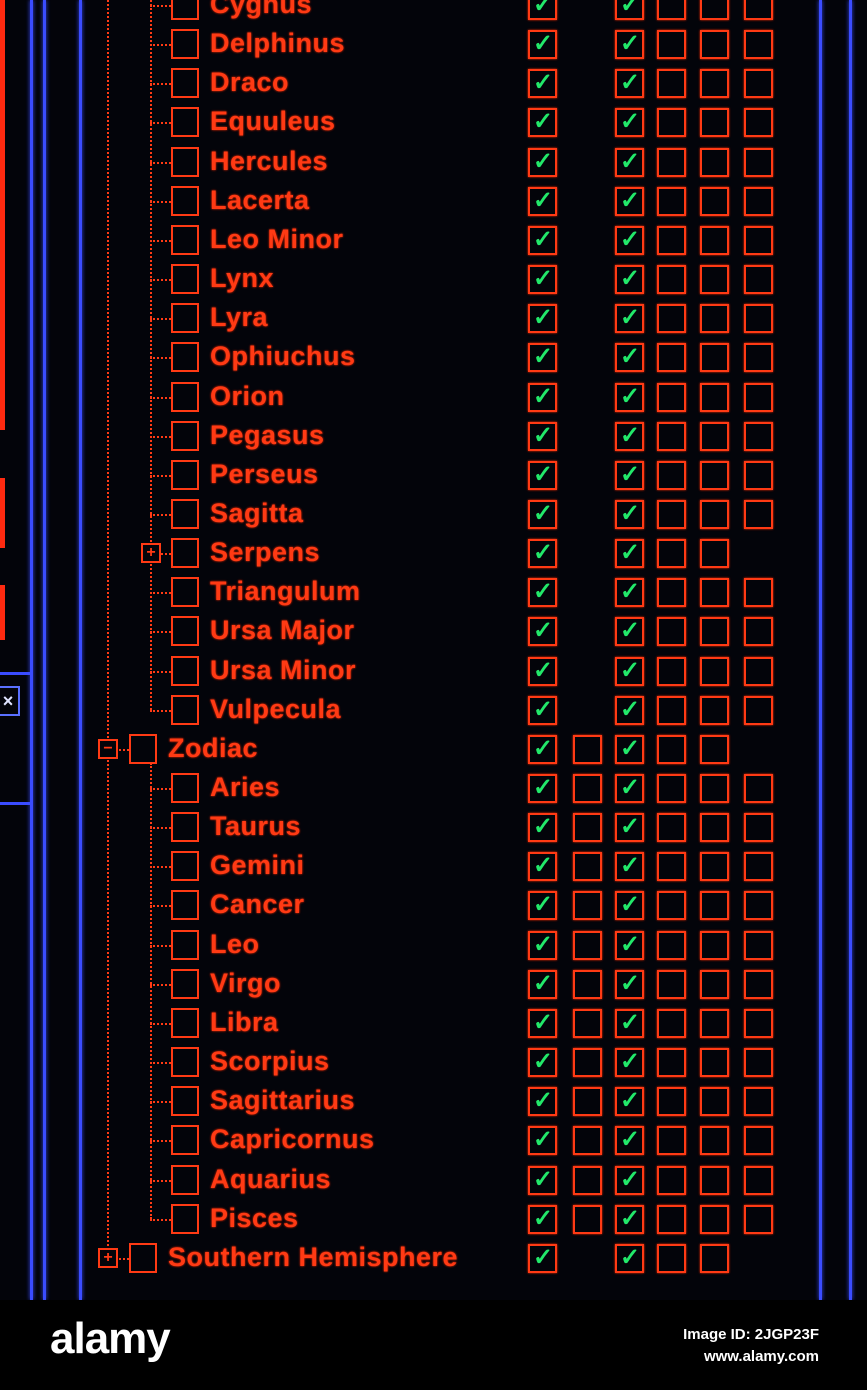 The height and width of the screenshot is (1390, 867). What do you see at coordinates (249, 82) in the screenshot?
I see `tree-item-label: Draco` at bounding box center [249, 82].